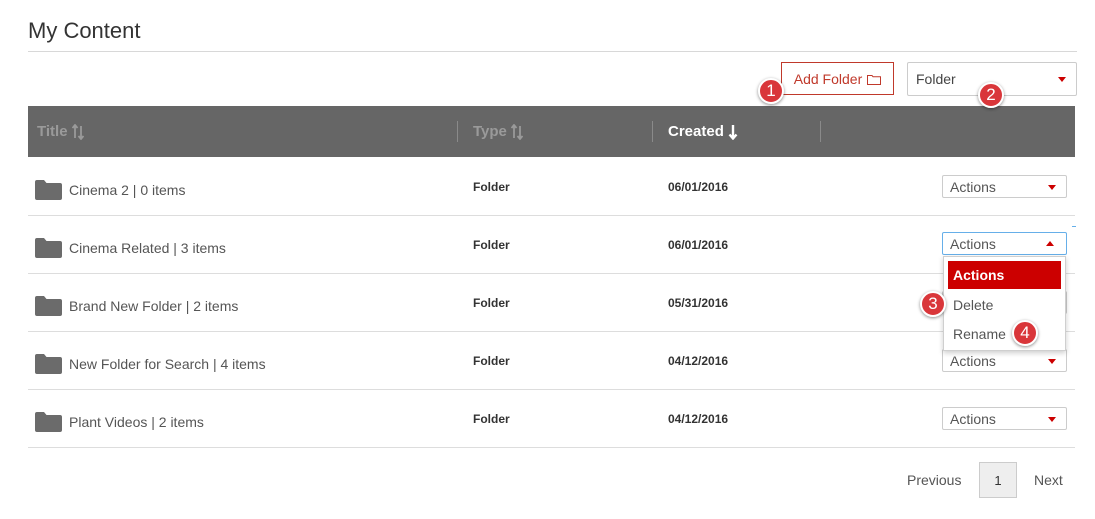 The width and height of the screenshot is (1095, 519). What do you see at coordinates (771, 91) in the screenshot?
I see `step-badge-1: 1` at bounding box center [771, 91].